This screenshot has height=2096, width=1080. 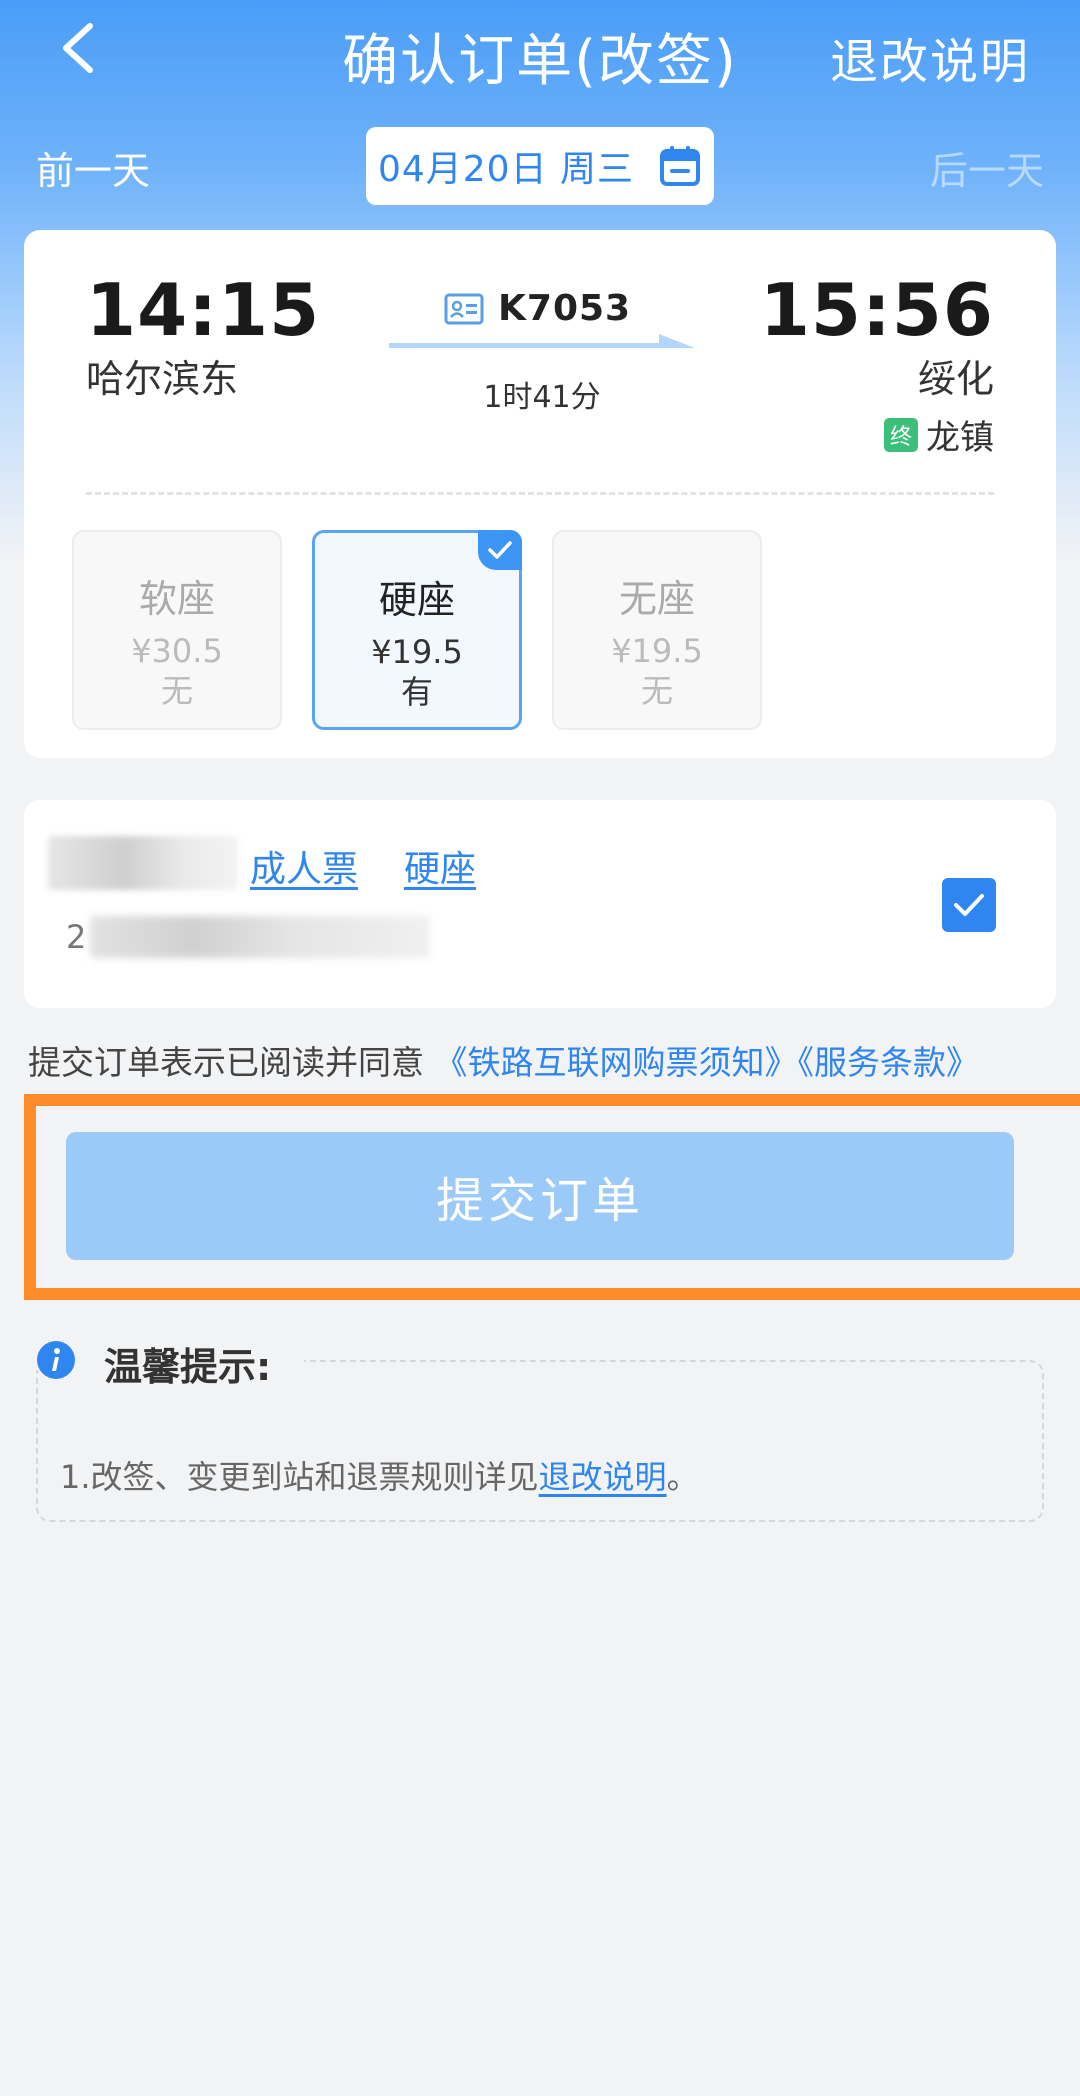 What do you see at coordinates (540, 904) in the screenshot?
I see `passenger-card: 2 成人票 硬座` at bounding box center [540, 904].